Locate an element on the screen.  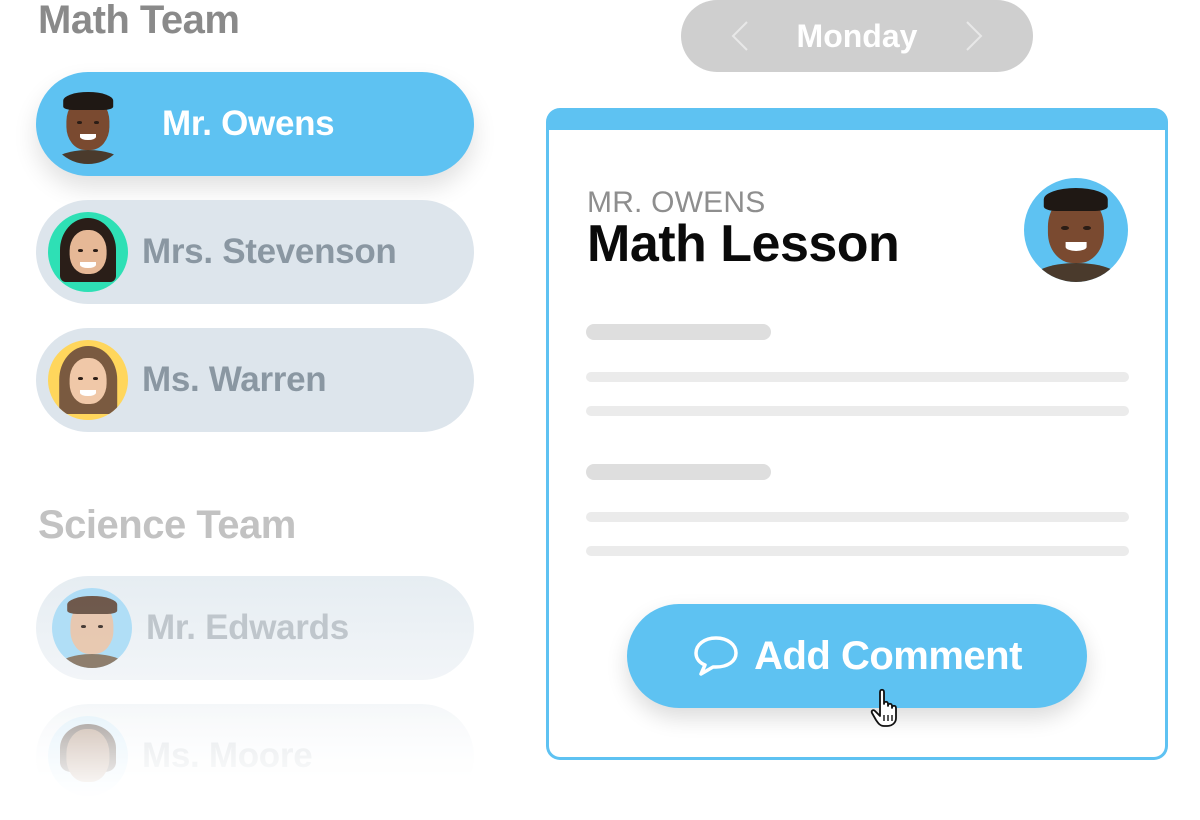
teacher-name: Mrs. Stevenson is located at coordinates (269, 251).